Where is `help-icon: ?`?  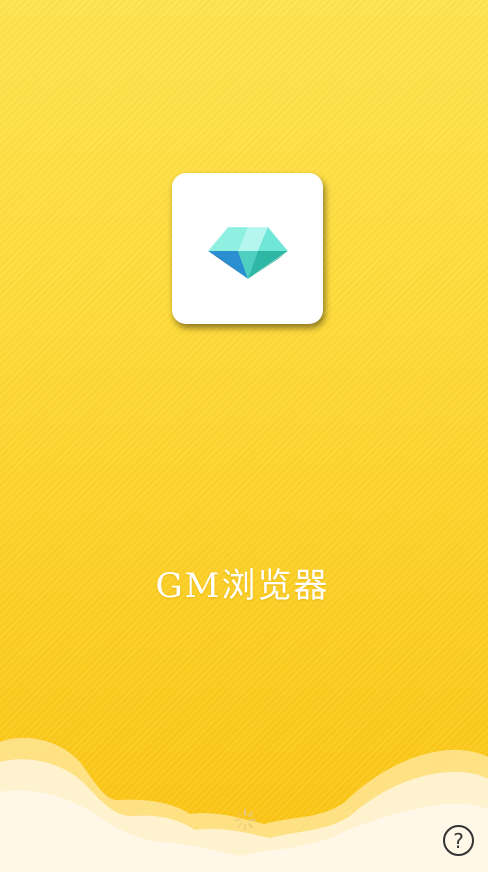
help-icon: ? is located at coordinates (458, 840).